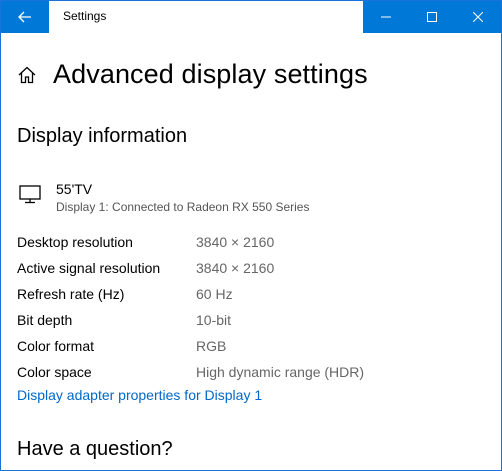  Describe the element at coordinates (75, 242) in the screenshot. I see `info-label: Desktop resolution` at that location.